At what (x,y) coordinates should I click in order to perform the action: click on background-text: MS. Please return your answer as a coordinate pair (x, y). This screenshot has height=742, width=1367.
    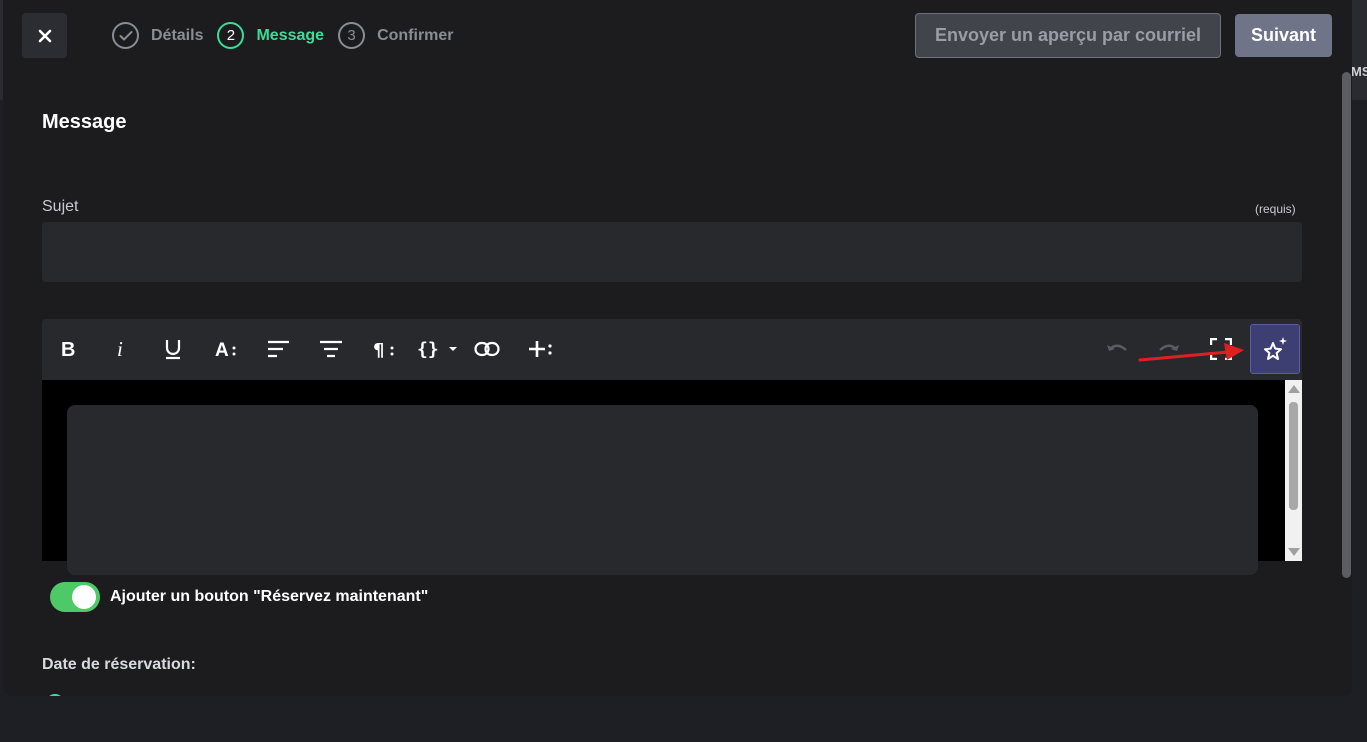
    Looking at the image, I should click on (1359, 71).